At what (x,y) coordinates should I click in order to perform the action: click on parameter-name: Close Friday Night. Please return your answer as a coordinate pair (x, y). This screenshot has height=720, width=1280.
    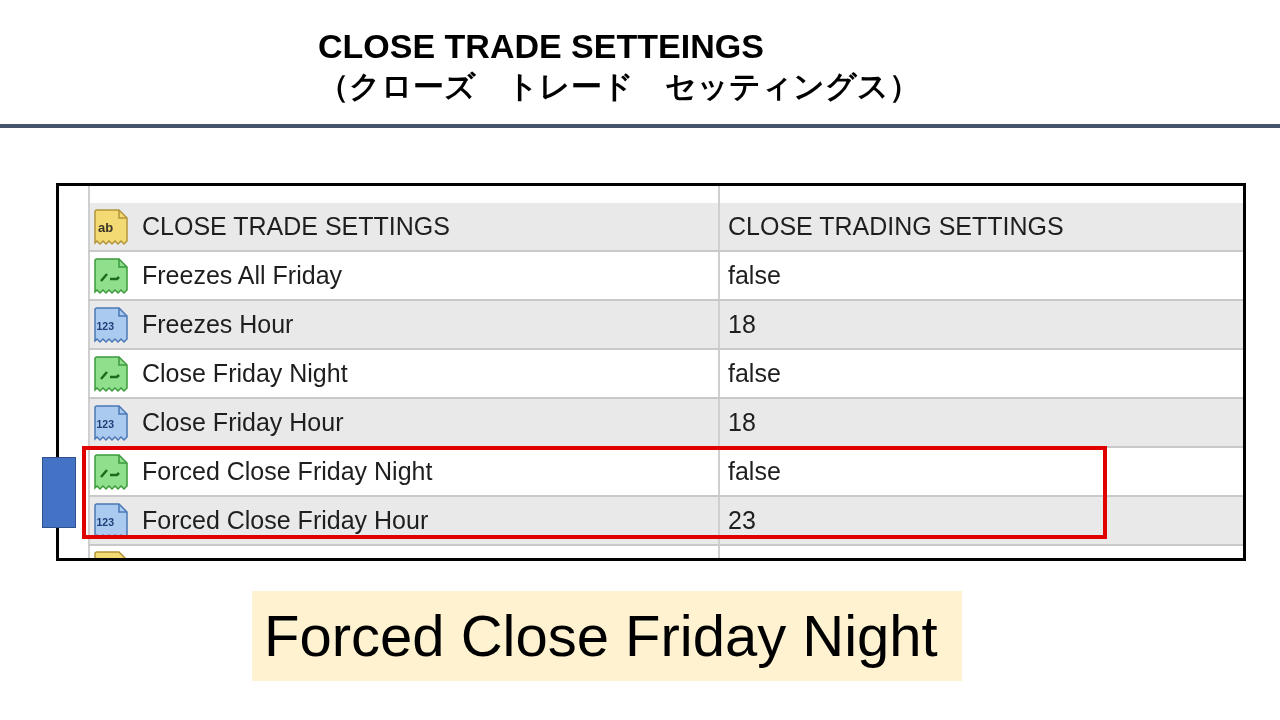
    Looking at the image, I should click on (245, 373).